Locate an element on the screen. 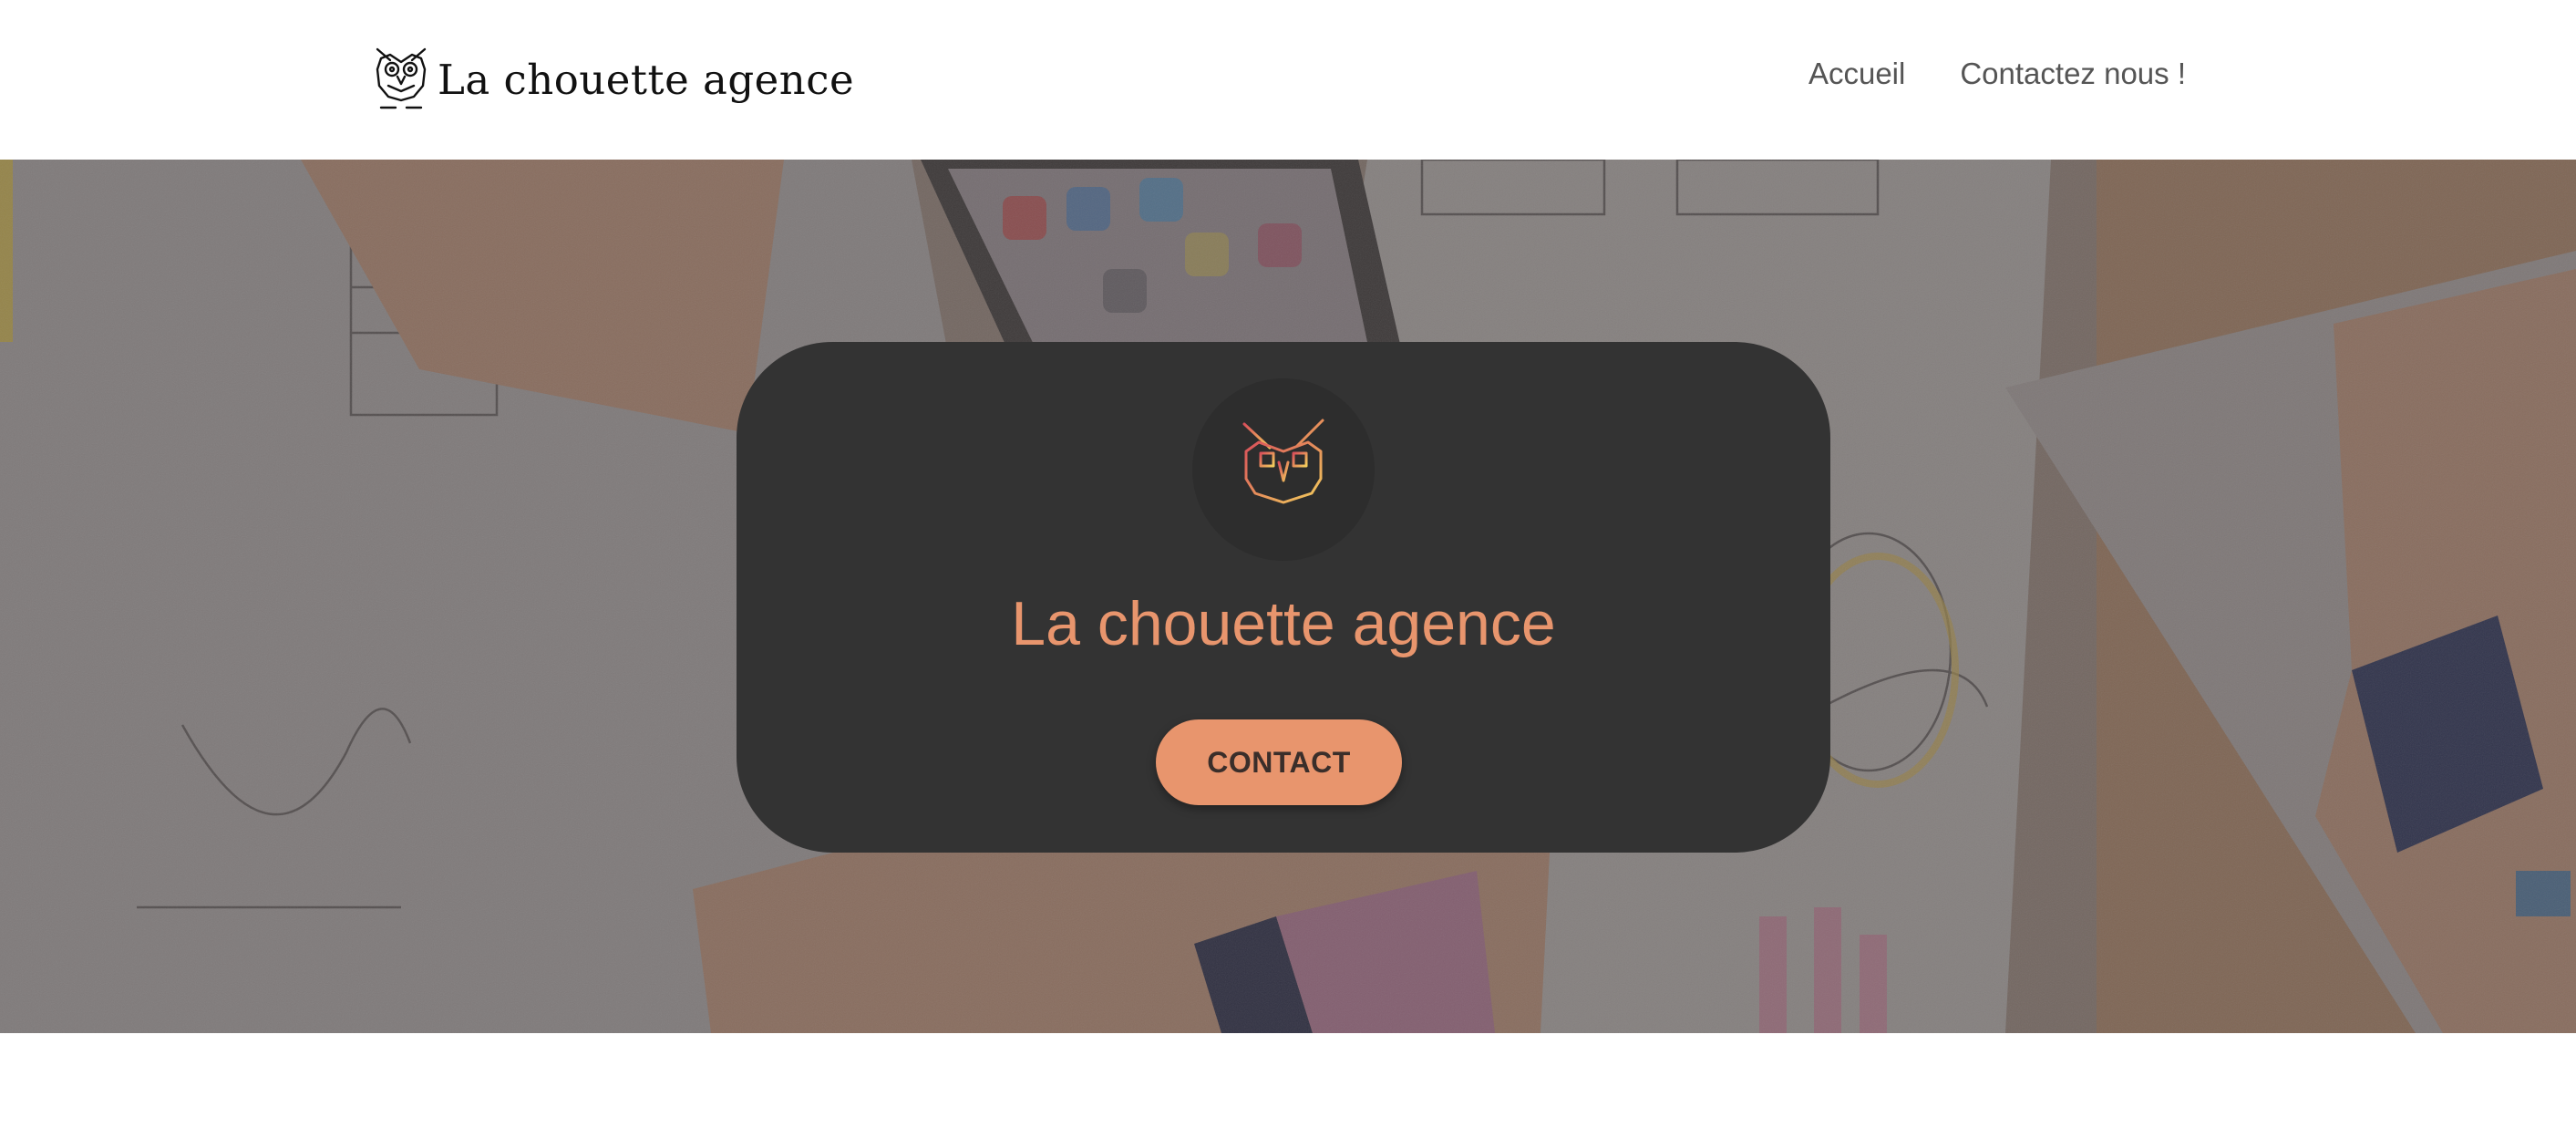 Image resolution: width=2576 pixels, height=1138 pixels. brand-name: La chouette agence is located at coordinates (646, 80).